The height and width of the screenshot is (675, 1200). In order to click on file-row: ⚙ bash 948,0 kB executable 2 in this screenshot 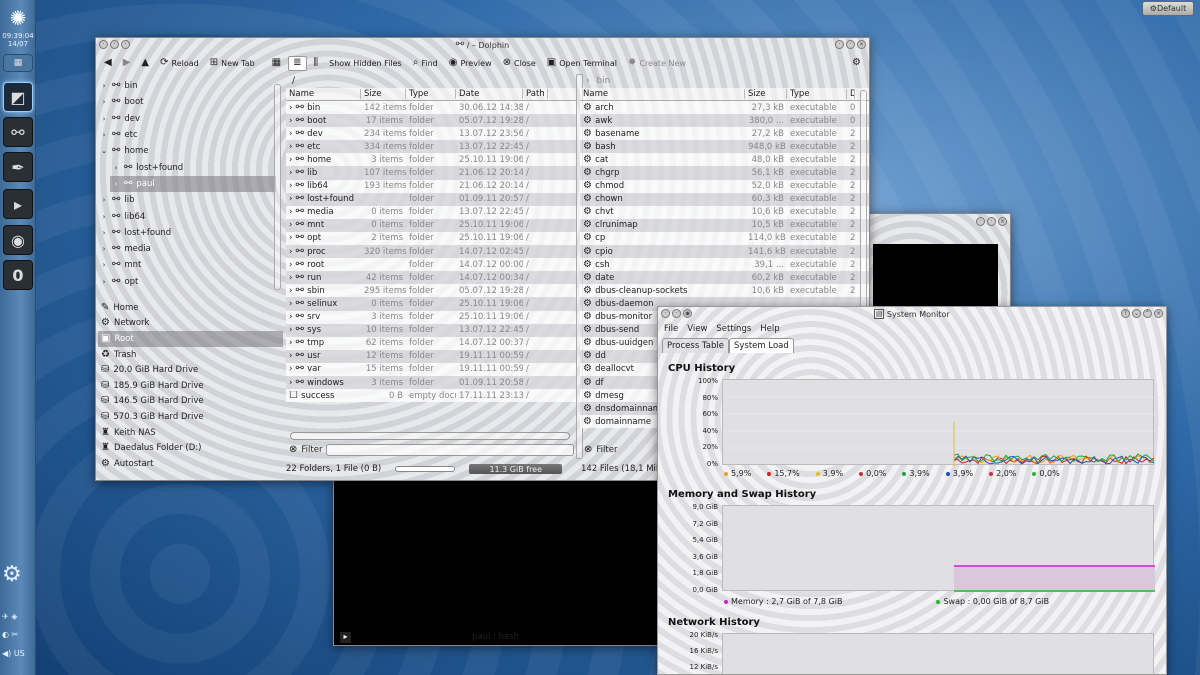, I will do `click(724, 147)`.